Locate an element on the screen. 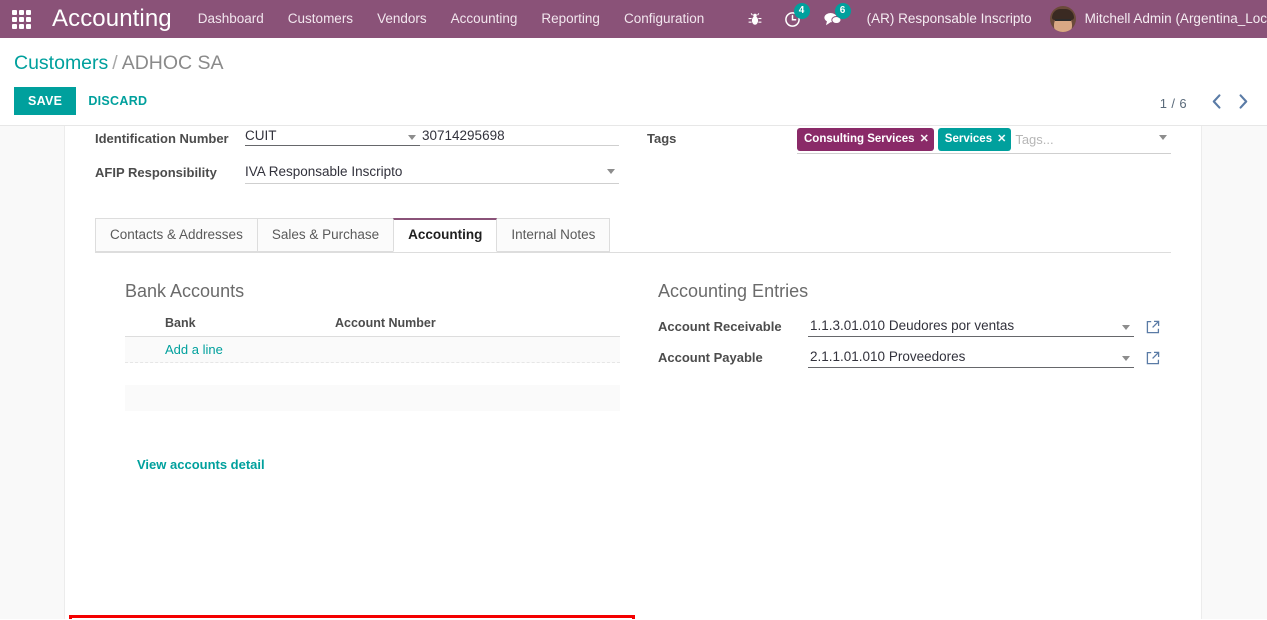 The image size is (1267, 620). afip-responsibility-value: IVA Responsable Inscripto is located at coordinates (324, 171).